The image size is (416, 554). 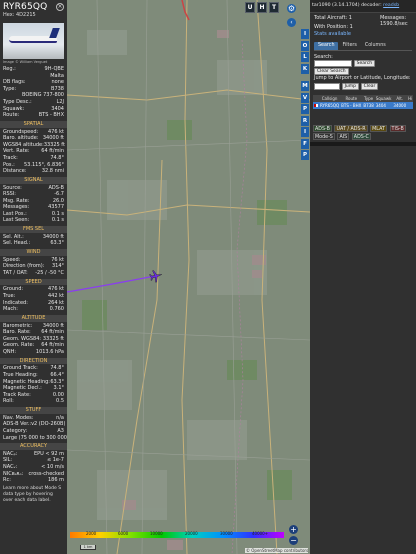 I want to click on map-toggle-button: M, so click(x=305, y=86).